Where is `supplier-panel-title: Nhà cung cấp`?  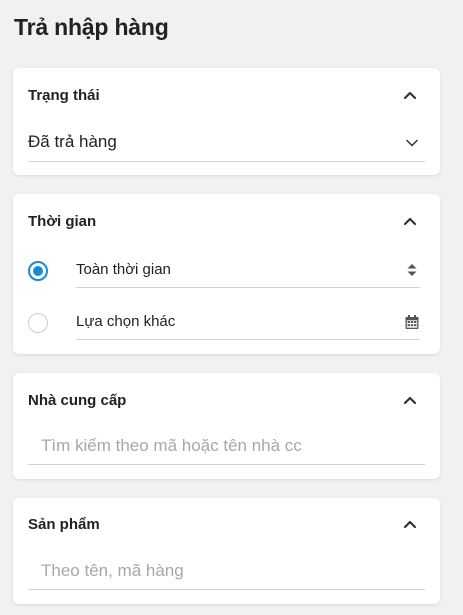 supplier-panel-title: Nhà cung cấp is located at coordinates (77, 400).